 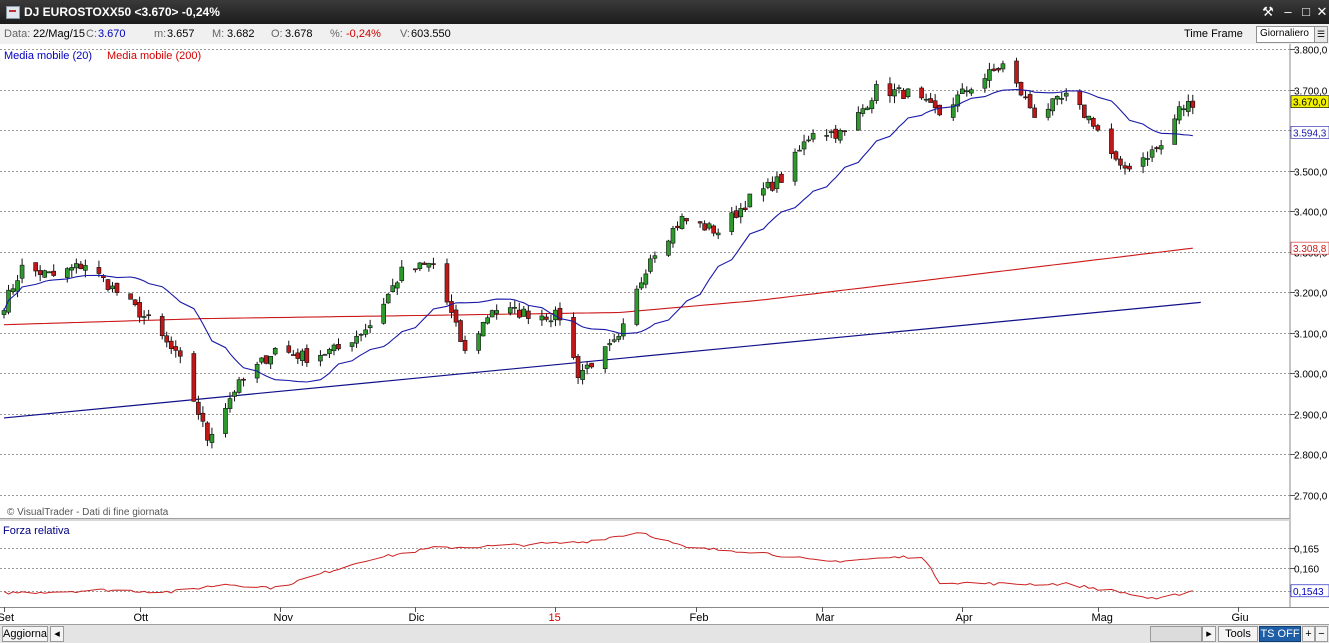 What do you see at coordinates (555, 618) in the screenshot?
I see `time-tick-label: 15` at bounding box center [555, 618].